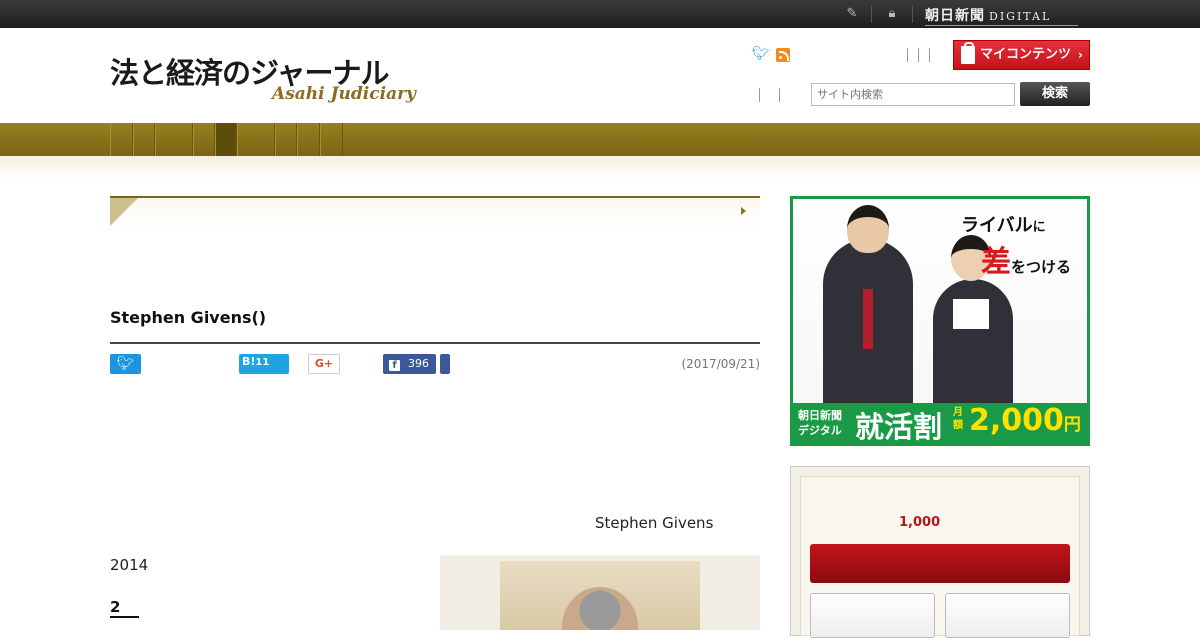 The width and height of the screenshot is (1200, 638). What do you see at coordinates (892, 14) in the screenshot?
I see `lock-icon: 🔒︎` at bounding box center [892, 14].